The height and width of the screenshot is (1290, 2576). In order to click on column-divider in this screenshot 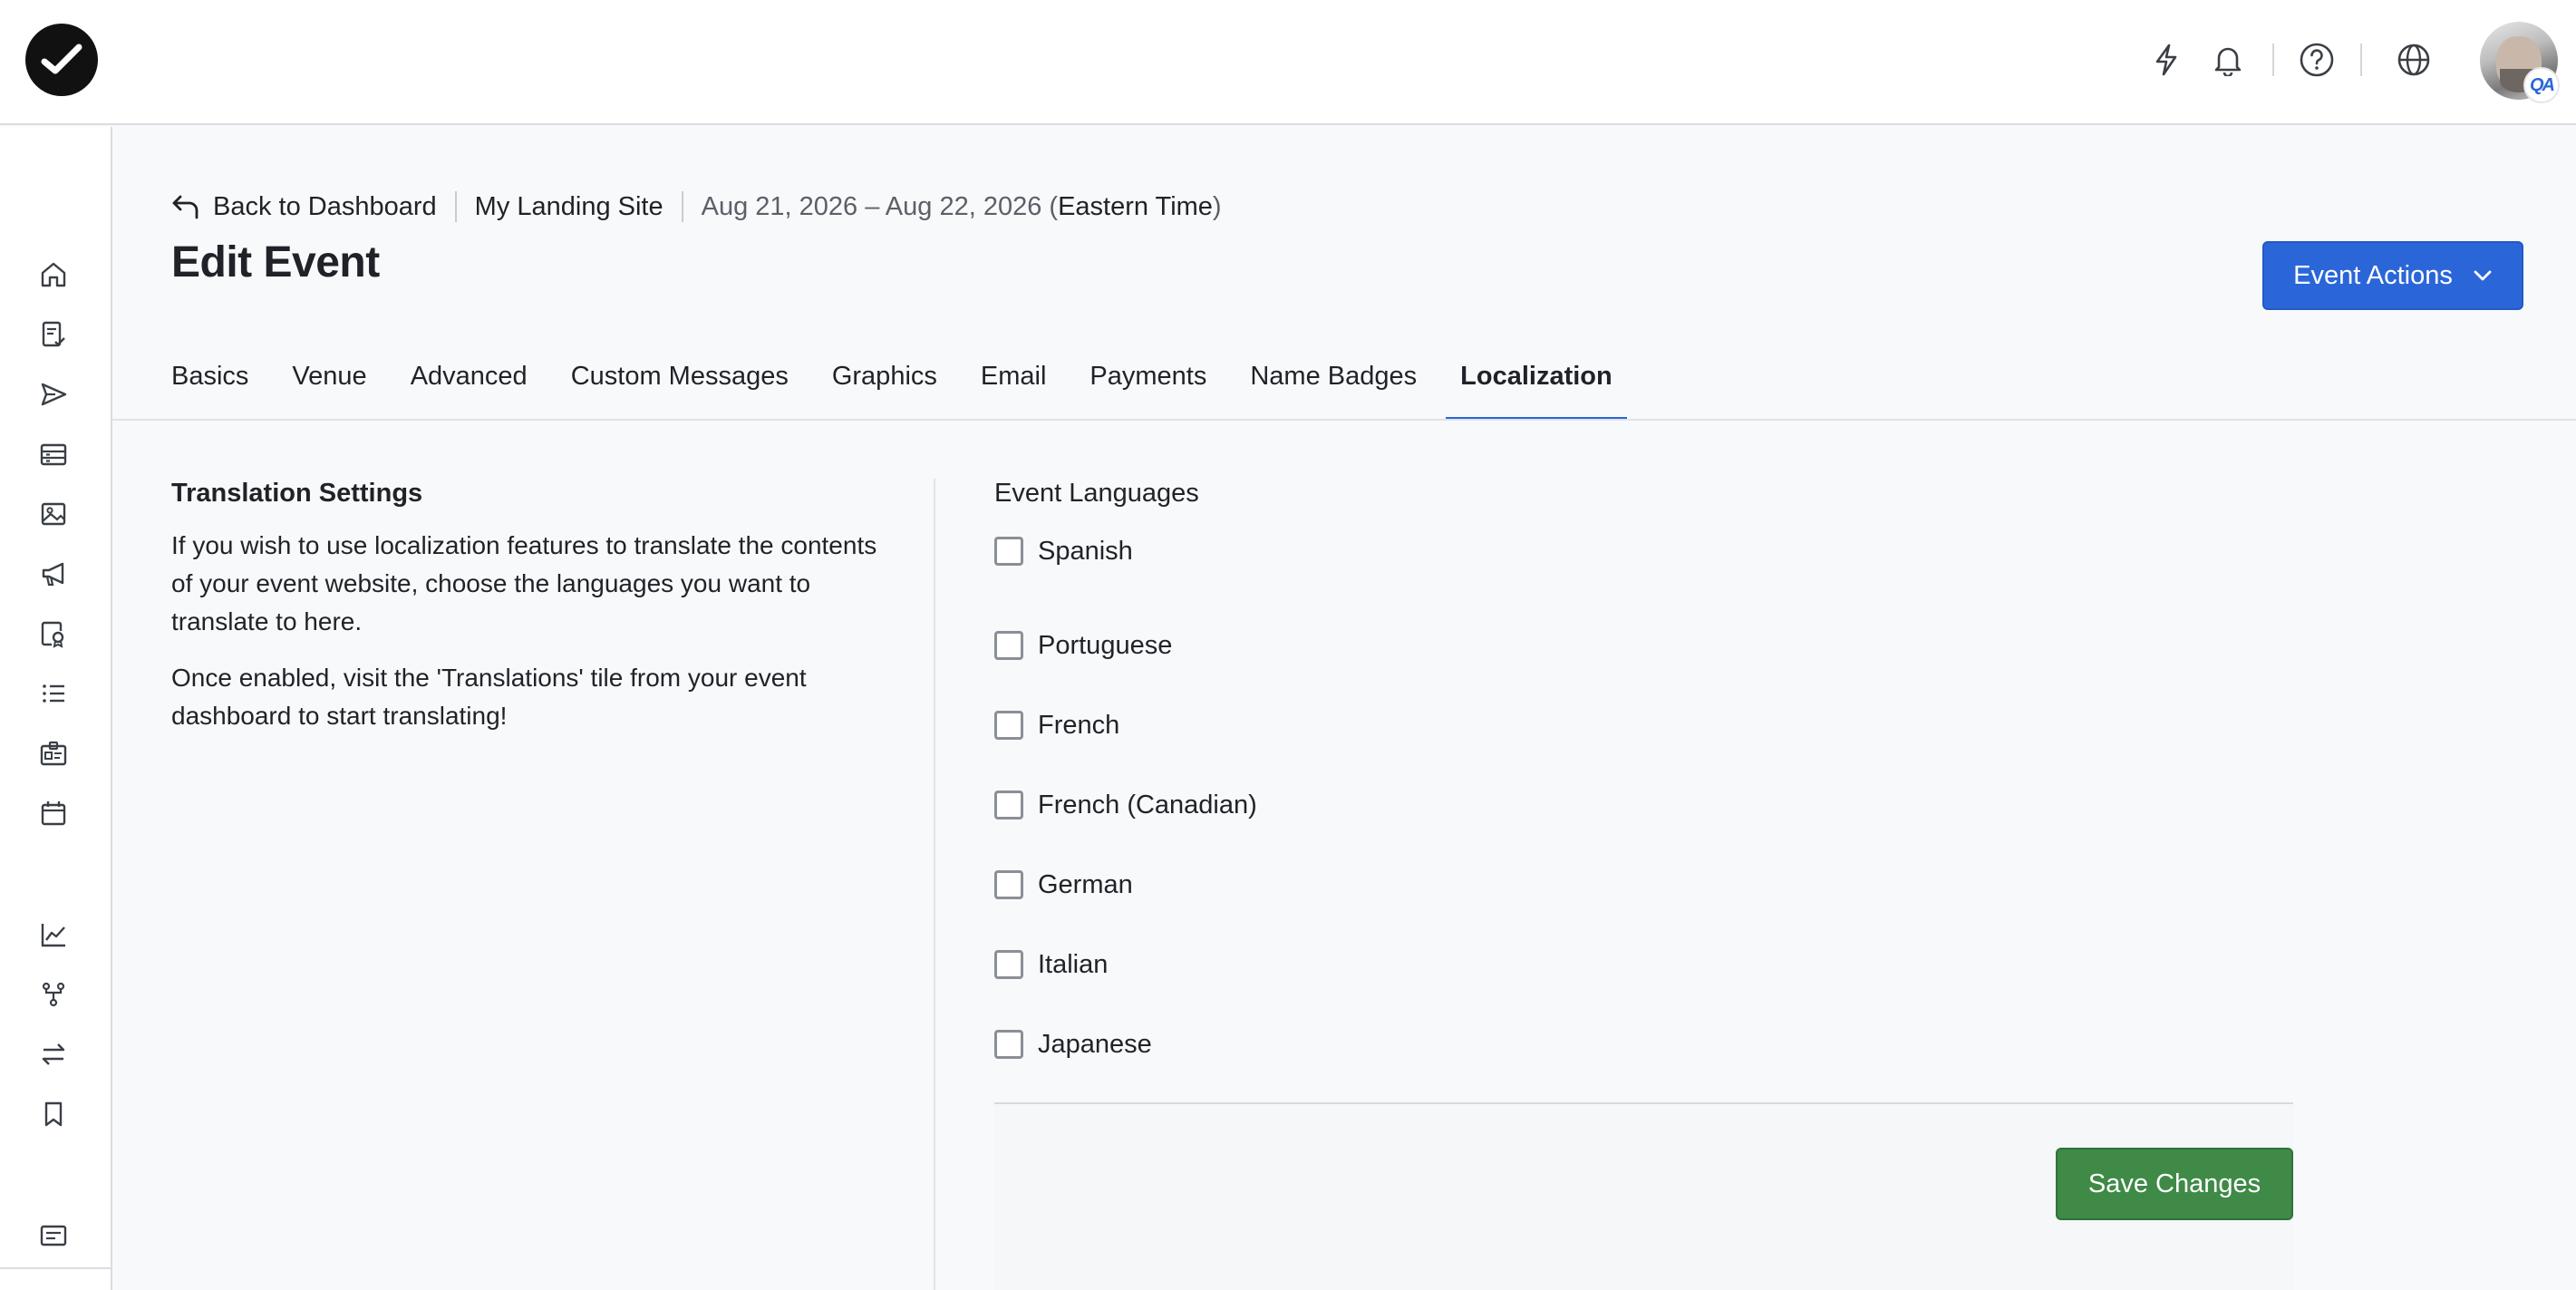, I will do `click(934, 884)`.